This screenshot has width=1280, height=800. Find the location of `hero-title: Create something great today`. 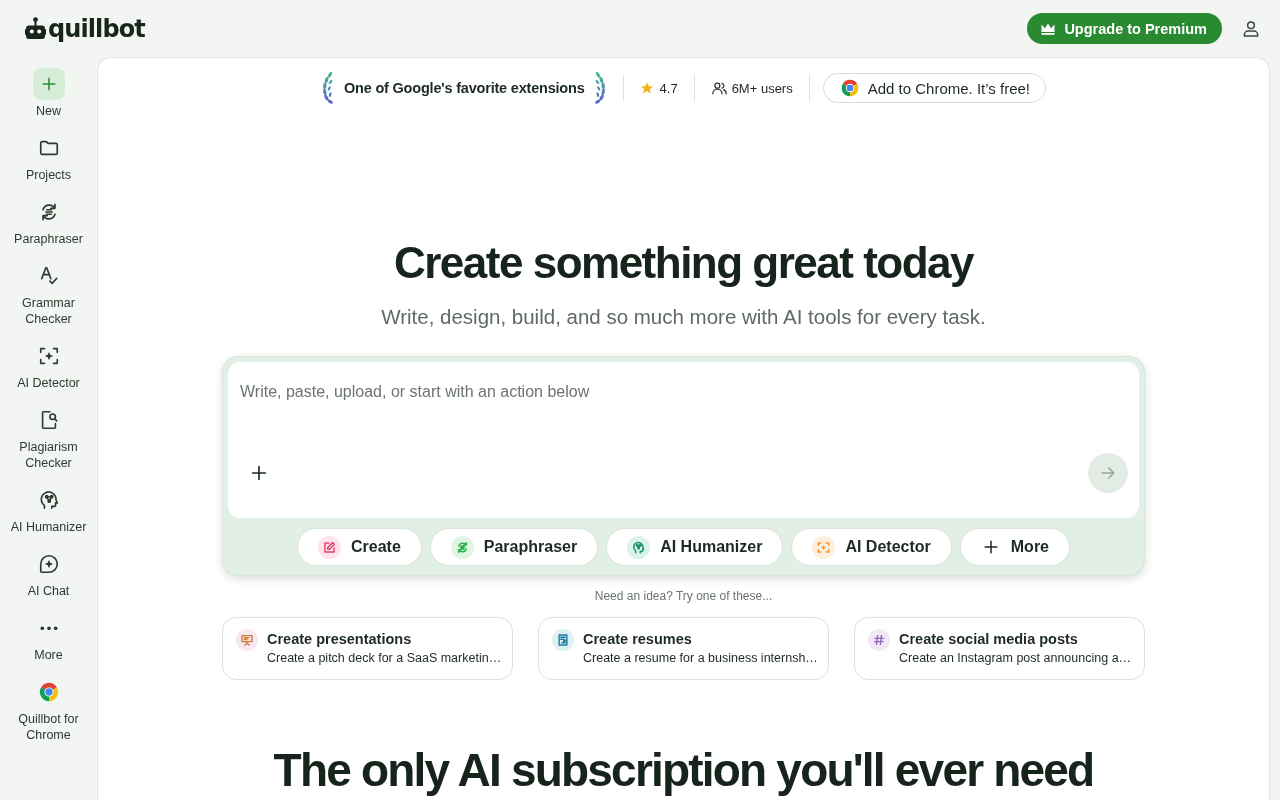

hero-title: Create something great today is located at coordinates (683, 263).